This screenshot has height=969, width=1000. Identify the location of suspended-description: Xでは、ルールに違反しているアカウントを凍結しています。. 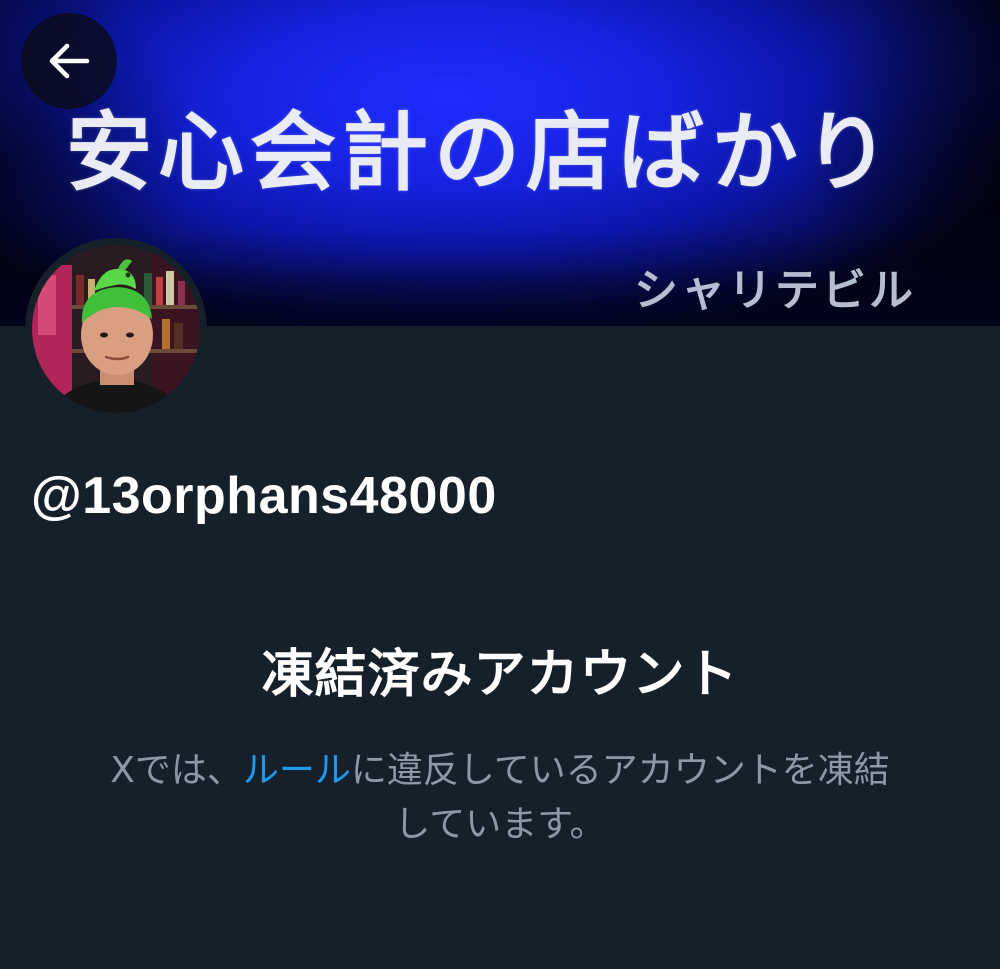
(500, 798).